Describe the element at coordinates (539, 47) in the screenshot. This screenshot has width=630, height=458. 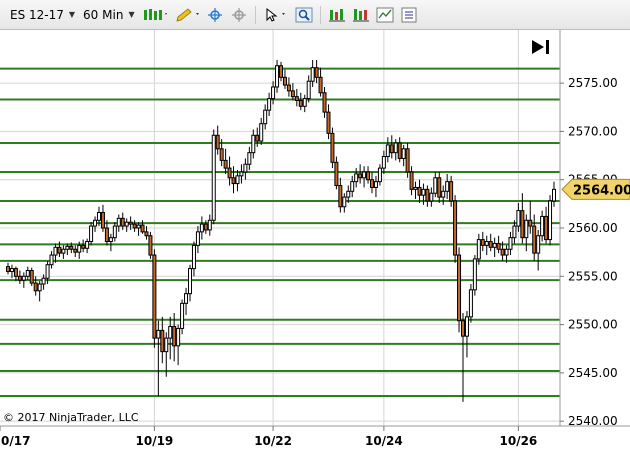
I see `scroll-to-end-button` at that location.